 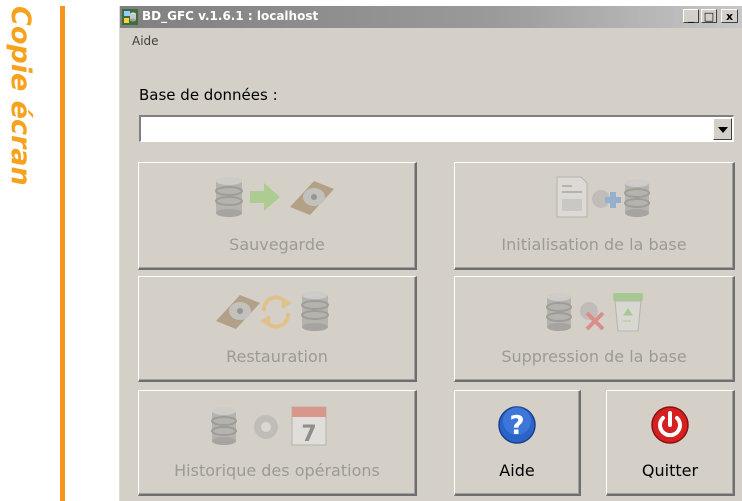 I want to click on minimize-button: _, so click(x=691, y=16).